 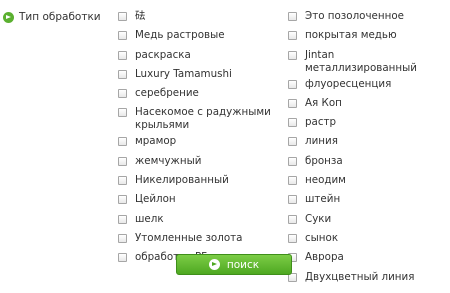 I want to click on option-item: Суки, so click(x=368, y=221).